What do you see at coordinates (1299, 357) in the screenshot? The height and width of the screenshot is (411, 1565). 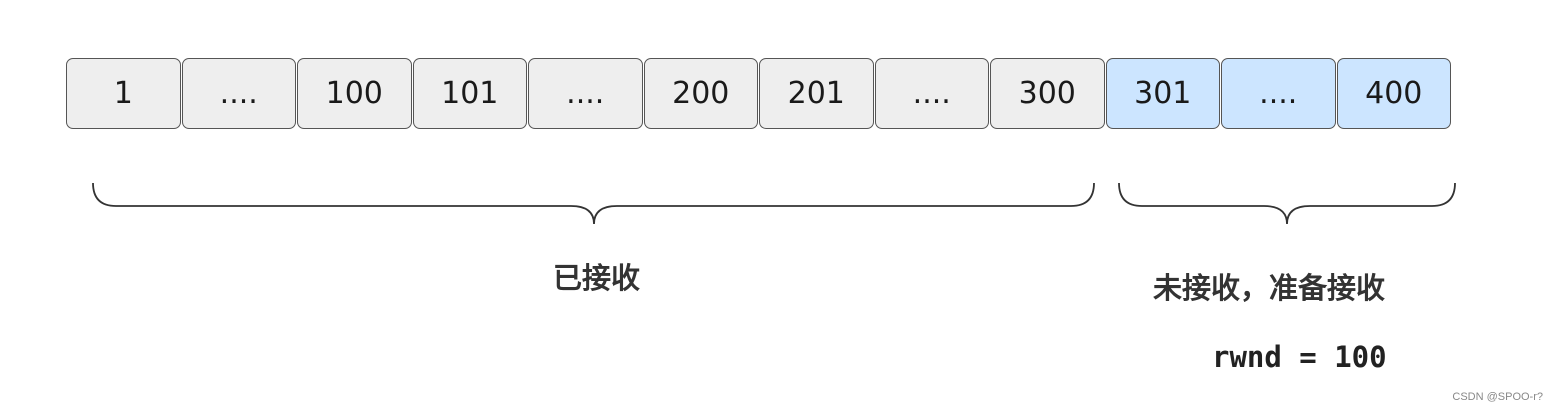 I see `rwnd-label: rwnd = 100` at bounding box center [1299, 357].